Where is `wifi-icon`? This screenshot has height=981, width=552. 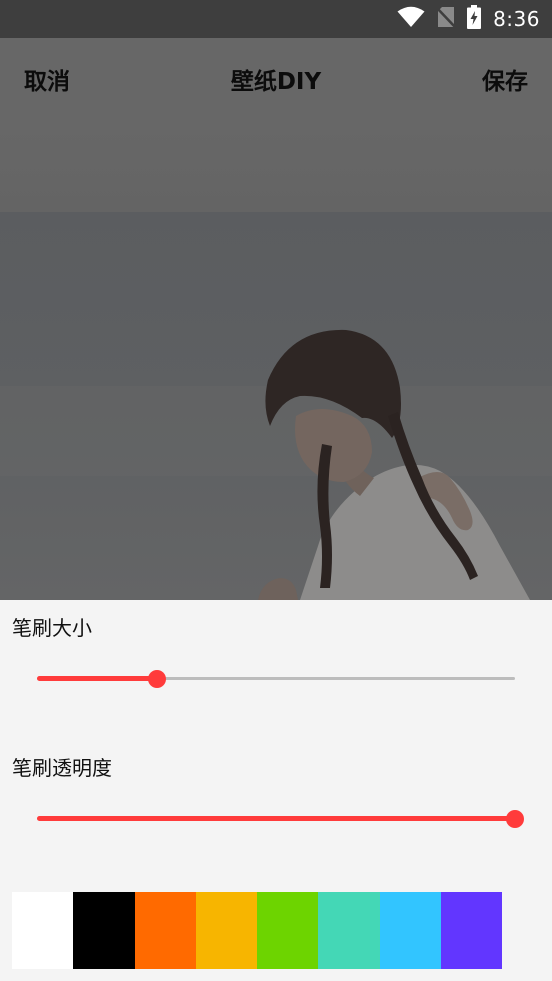 wifi-icon is located at coordinates (411, 19).